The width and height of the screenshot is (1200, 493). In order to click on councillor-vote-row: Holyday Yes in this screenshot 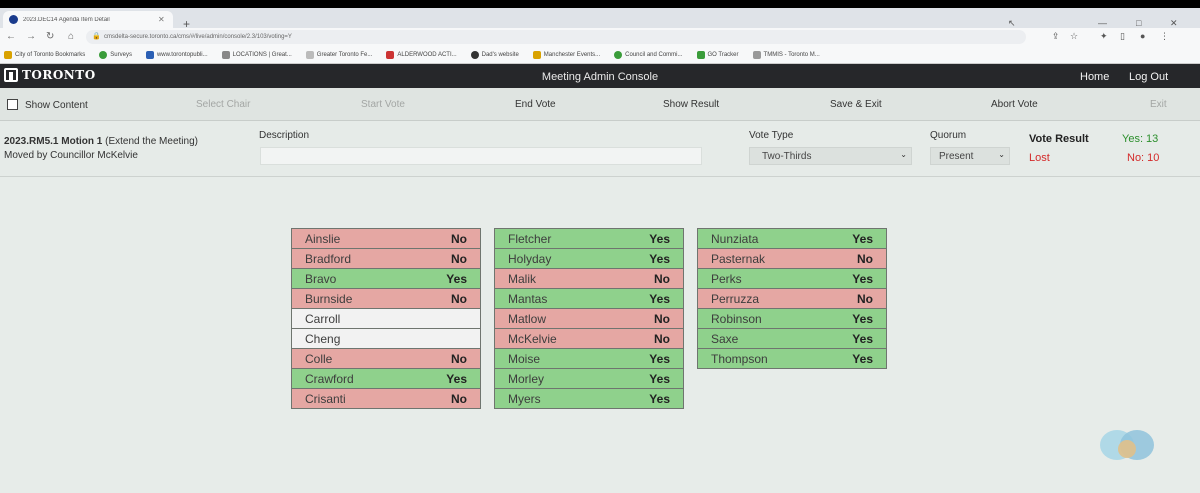, I will do `click(589, 258)`.